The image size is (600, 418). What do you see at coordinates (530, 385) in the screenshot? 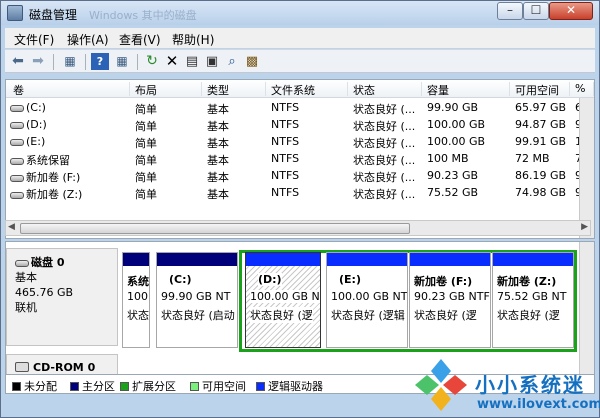
I see `watermark-text: 小小系统迷` at bounding box center [530, 385].